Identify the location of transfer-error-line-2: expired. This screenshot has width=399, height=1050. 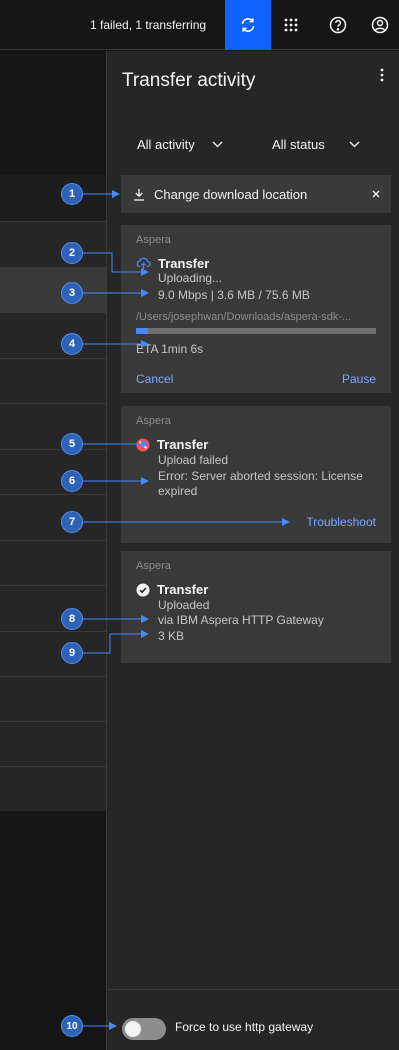
(178, 491).